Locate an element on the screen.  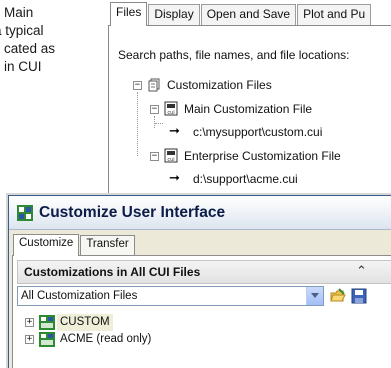
tab-plot-and-publish: Plot and Pu is located at coordinates (334, 14).